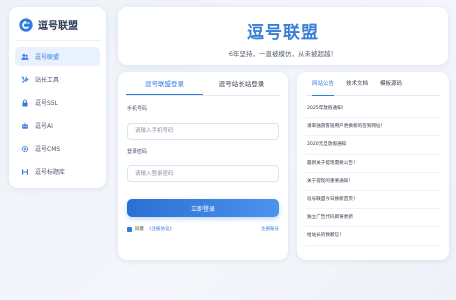  Describe the element at coordinates (203, 173) in the screenshot. I see `password-input` at that location.